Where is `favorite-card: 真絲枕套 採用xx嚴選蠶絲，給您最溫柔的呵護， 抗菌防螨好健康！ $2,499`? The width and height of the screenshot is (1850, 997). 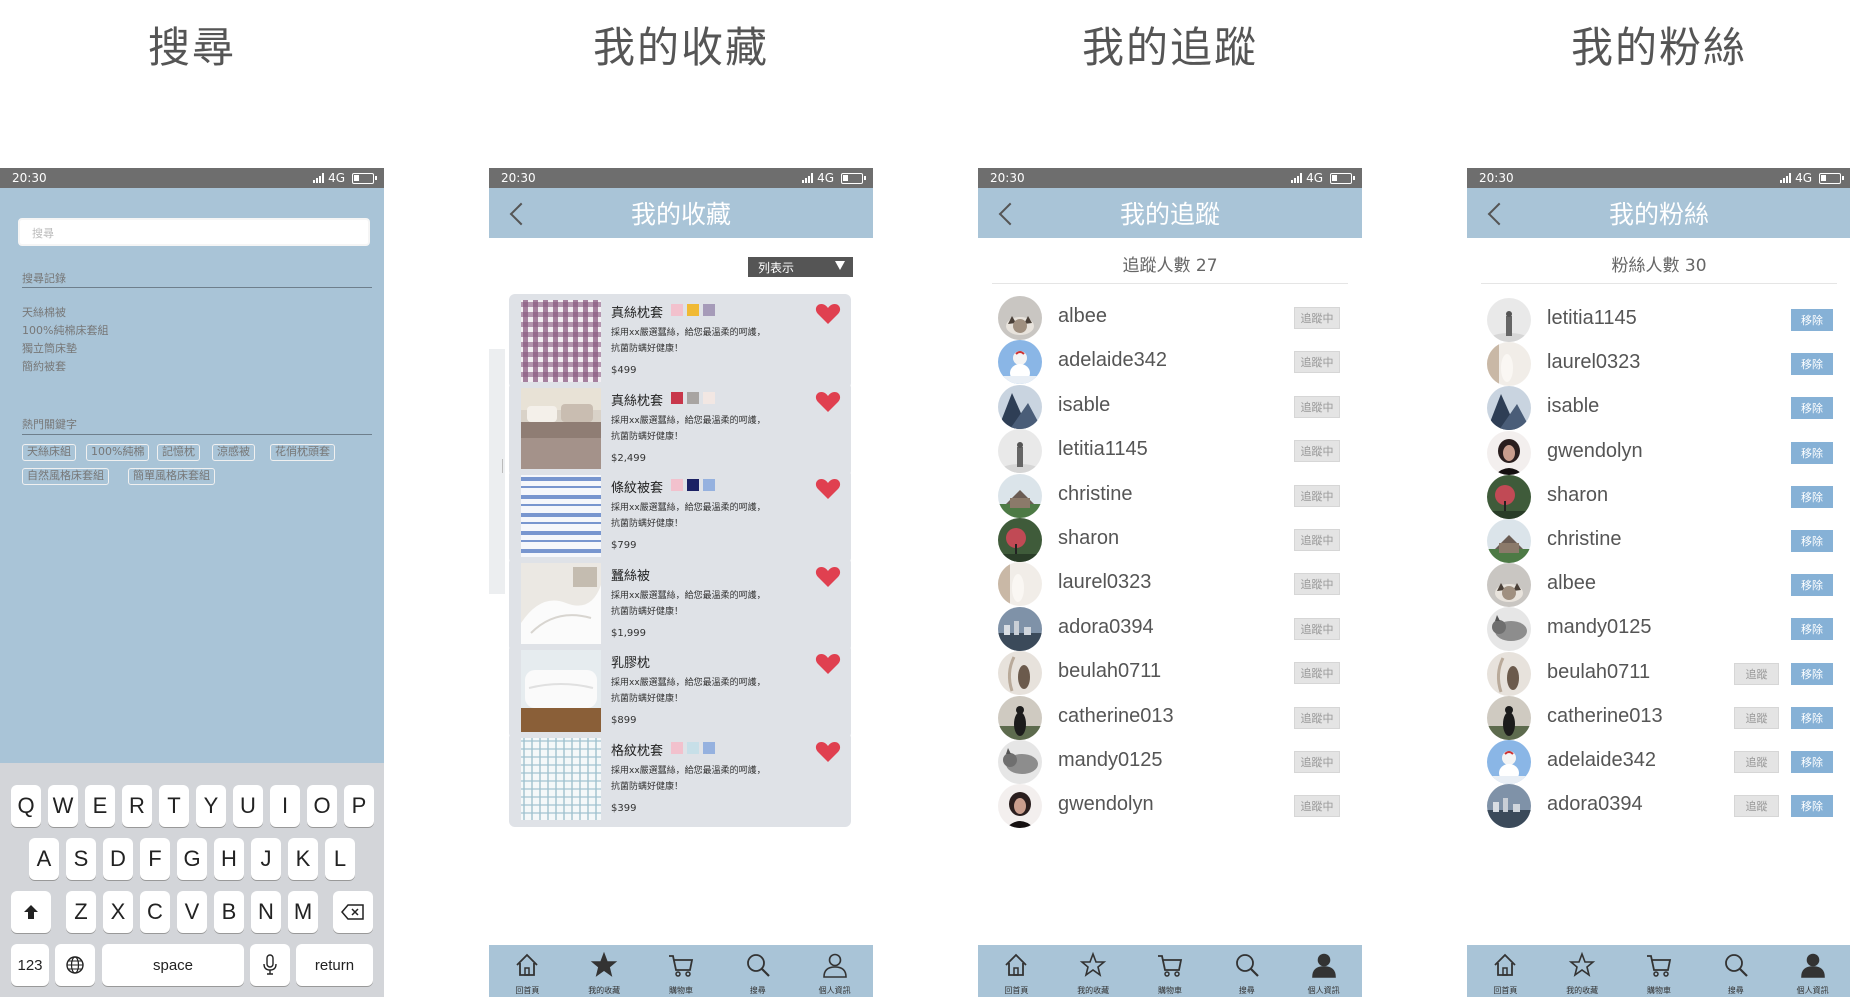 favorite-card: 真絲枕套 採用xx嚴選蠶絲，給您最溫柔的呵護， 抗菌防螨好健康！ $2,499 is located at coordinates (680, 429).